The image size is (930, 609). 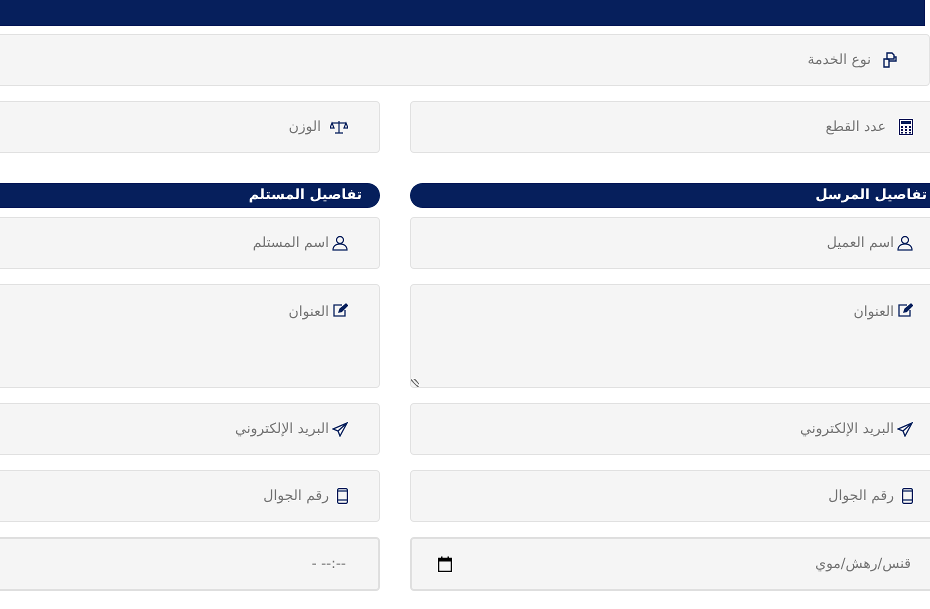 I want to click on section-header: تفاصيل المستلم, so click(x=190, y=195).